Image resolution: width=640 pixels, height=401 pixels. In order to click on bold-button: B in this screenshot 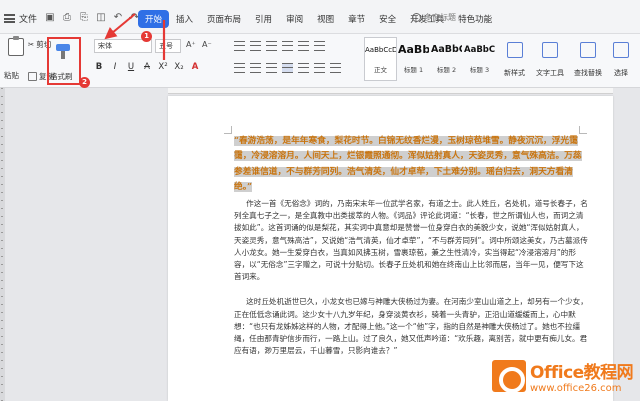, I will do `click(99, 67)`.